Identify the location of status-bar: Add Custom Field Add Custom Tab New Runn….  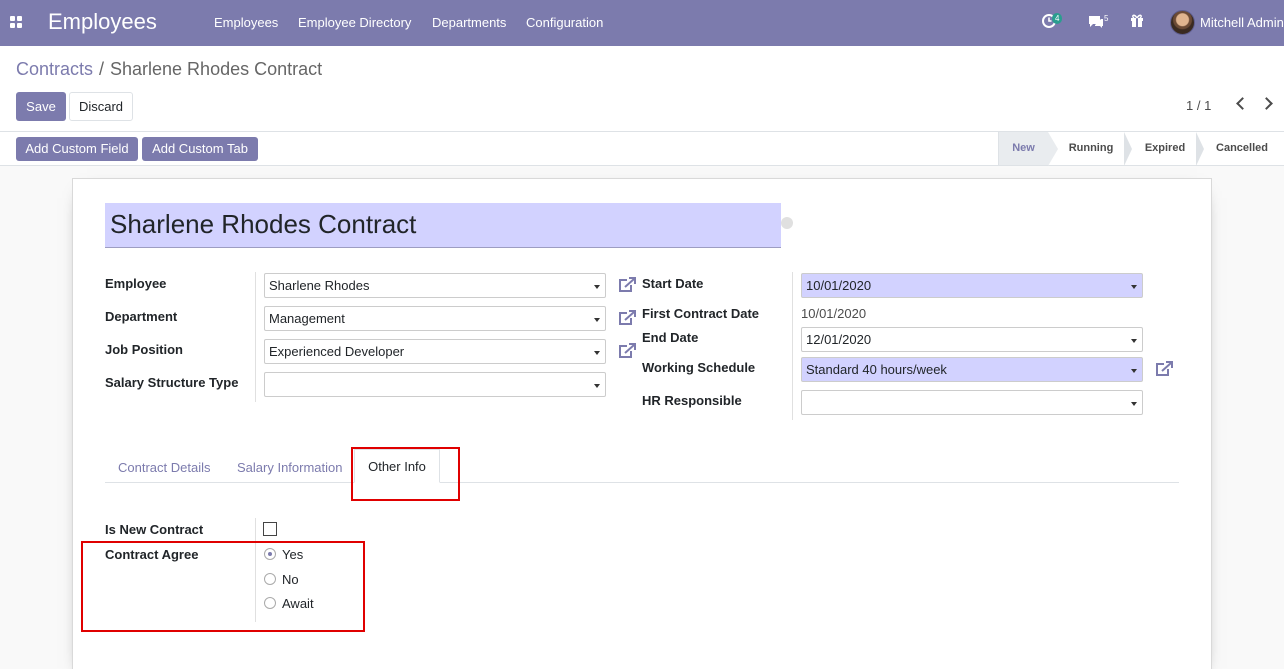
(642, 149).